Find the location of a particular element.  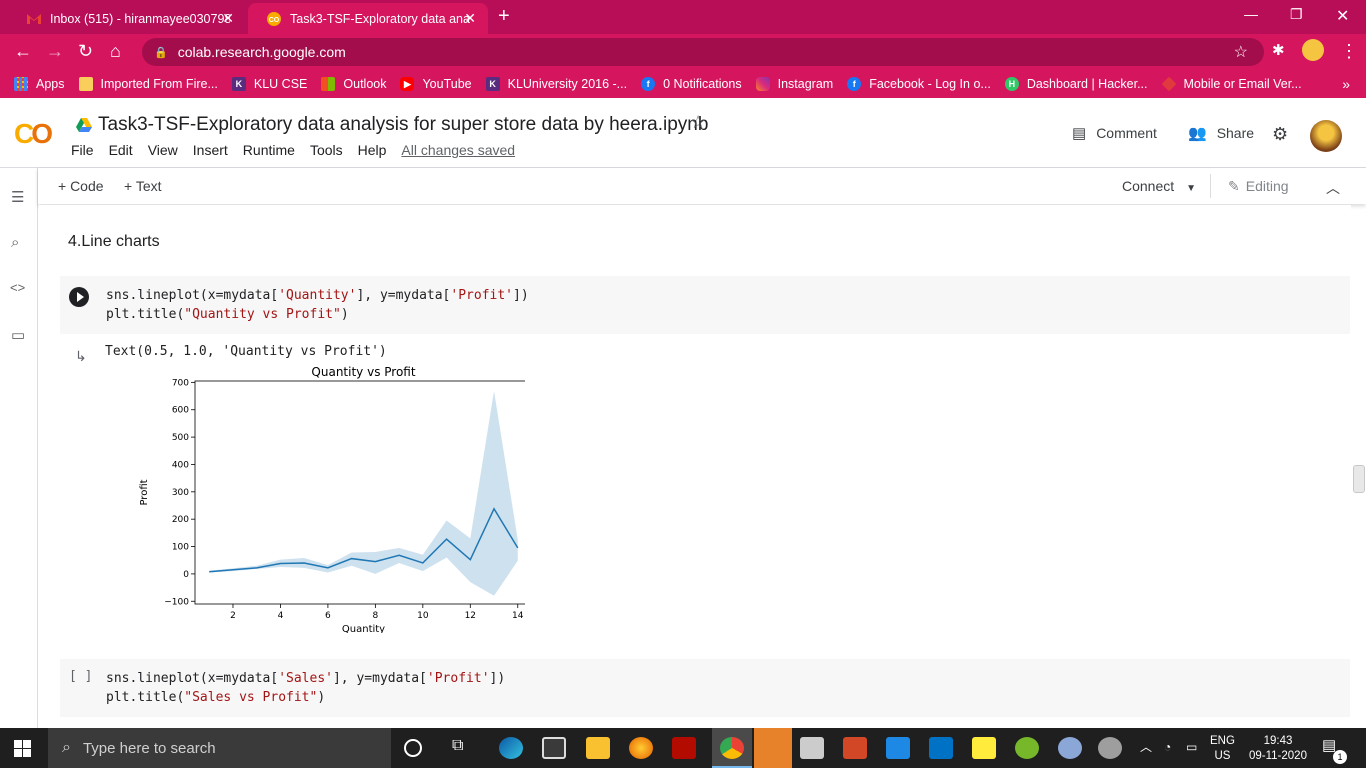

svg-text: CO is located at coordinates (274, 20).